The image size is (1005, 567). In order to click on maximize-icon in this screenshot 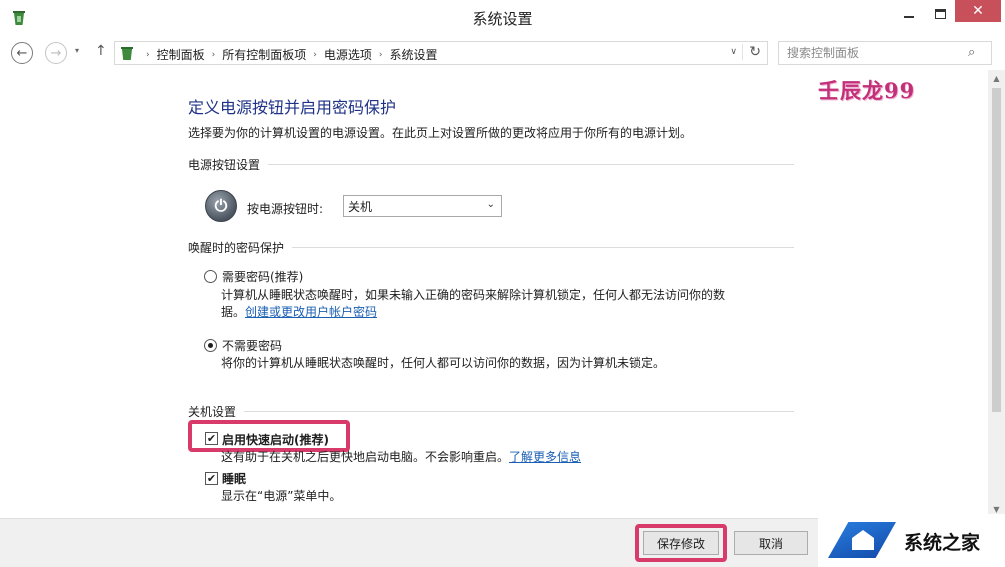, I will do `click(940, 14)`.